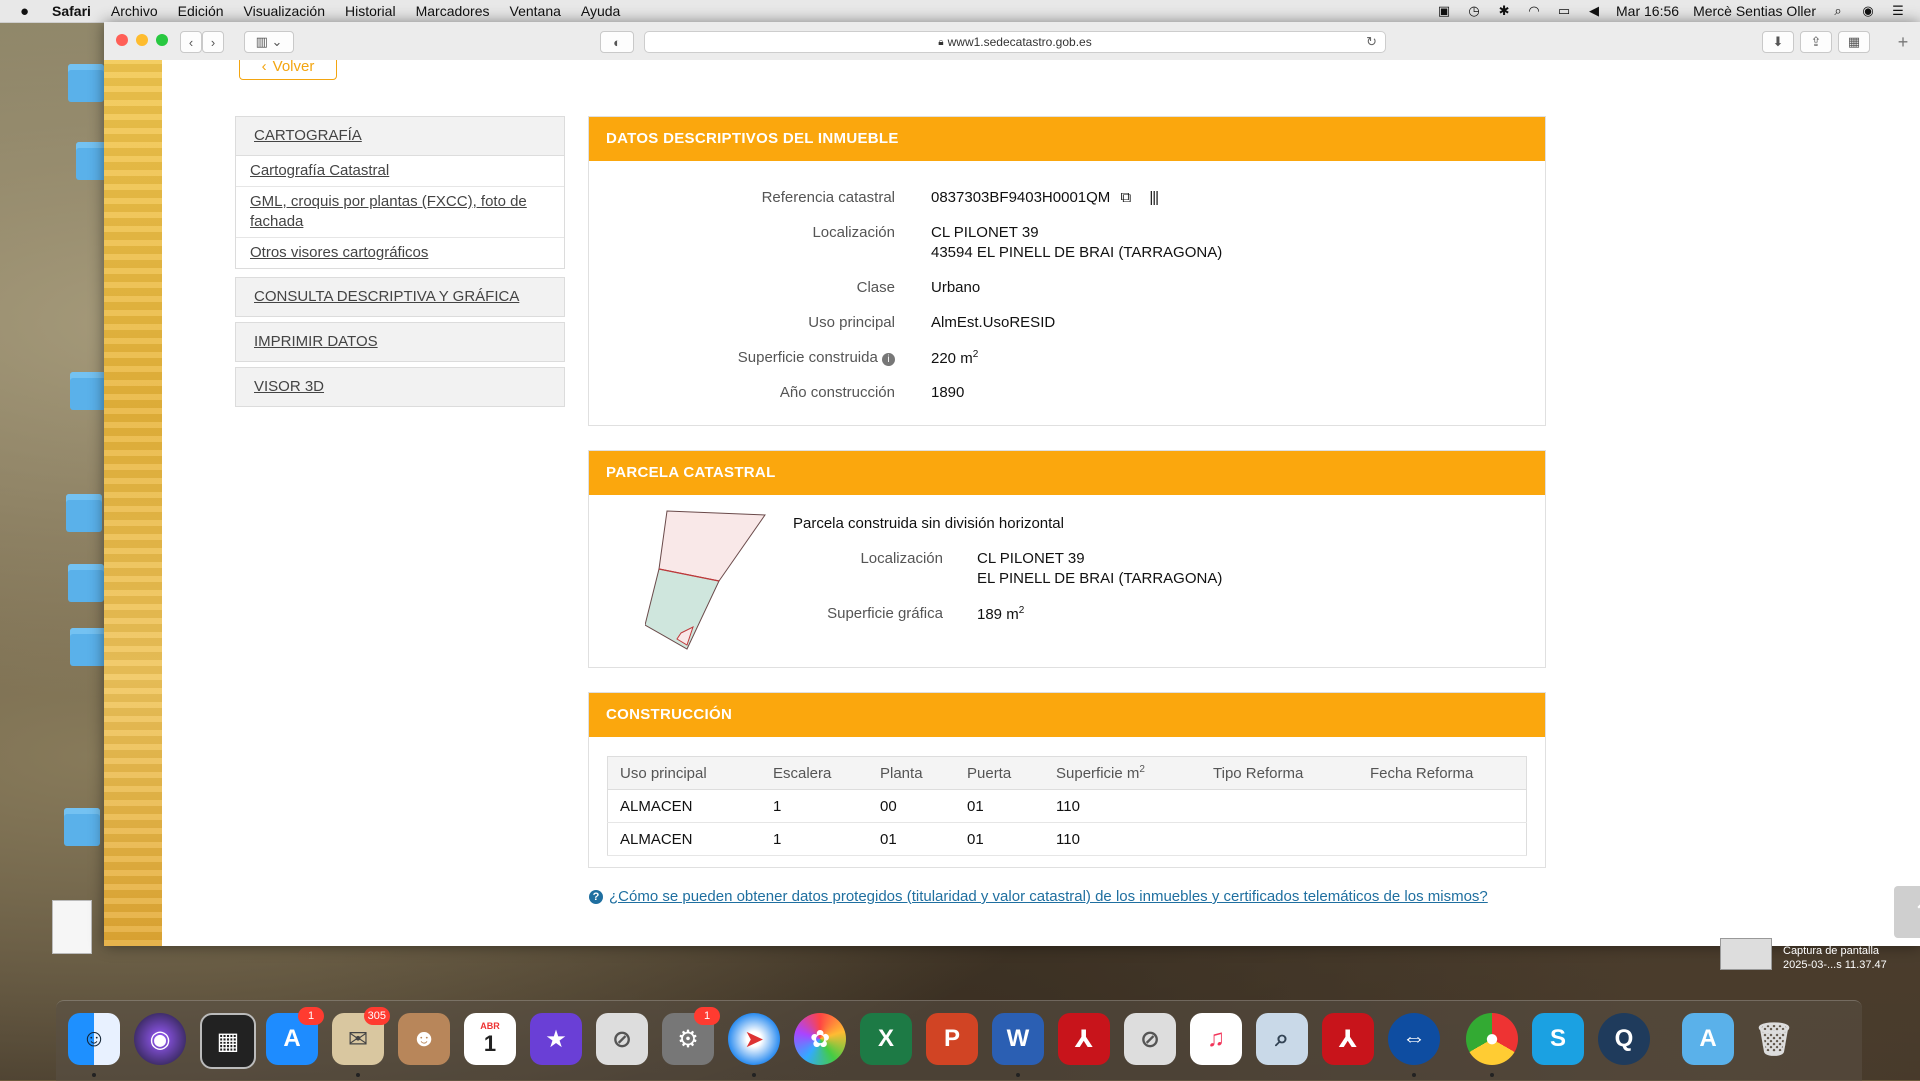 The height and width of the screenshot is (1081, 1920). Describe the element at coordinates (886, 1039) in the screenshot. I see `dock-excel-icon: X` at that location.